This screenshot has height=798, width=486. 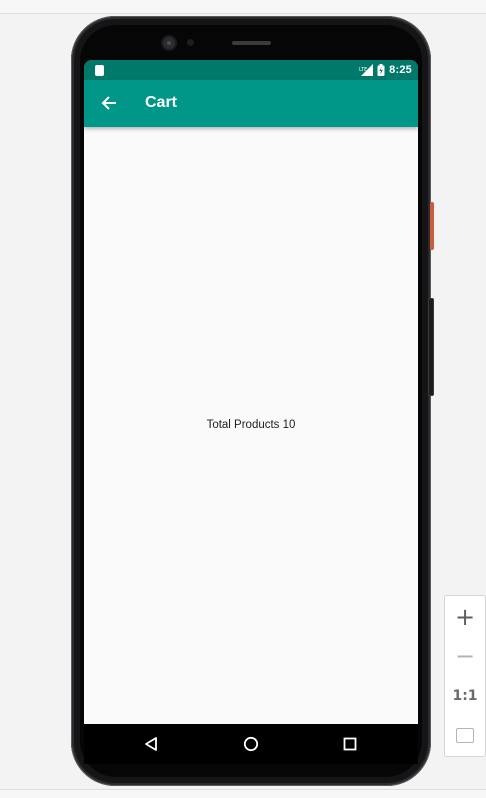 What do you see at coordinates (431, 347) in the screenshot?
I see `volume-button` at bounding box center [431, 347].